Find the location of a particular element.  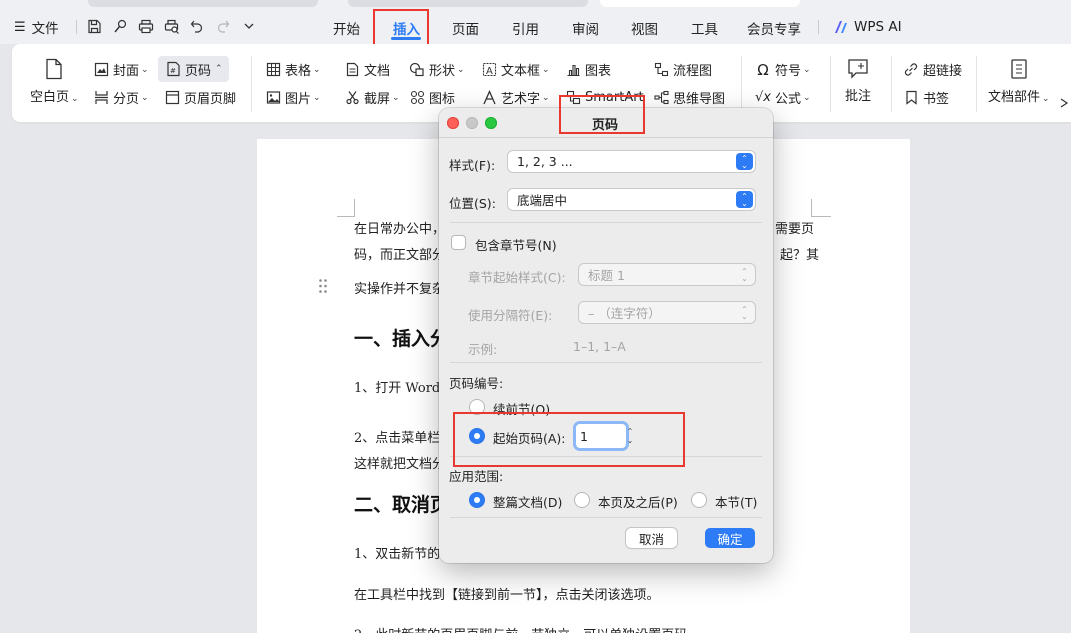

drag-handle-icon is located at coordinates (323, 286).